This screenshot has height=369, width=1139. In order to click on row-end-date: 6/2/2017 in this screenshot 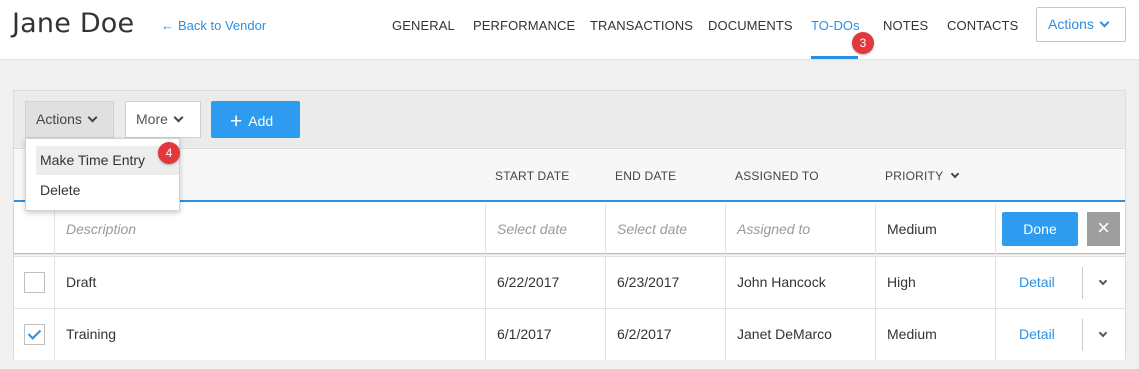, I will do `click(665, 334)`.